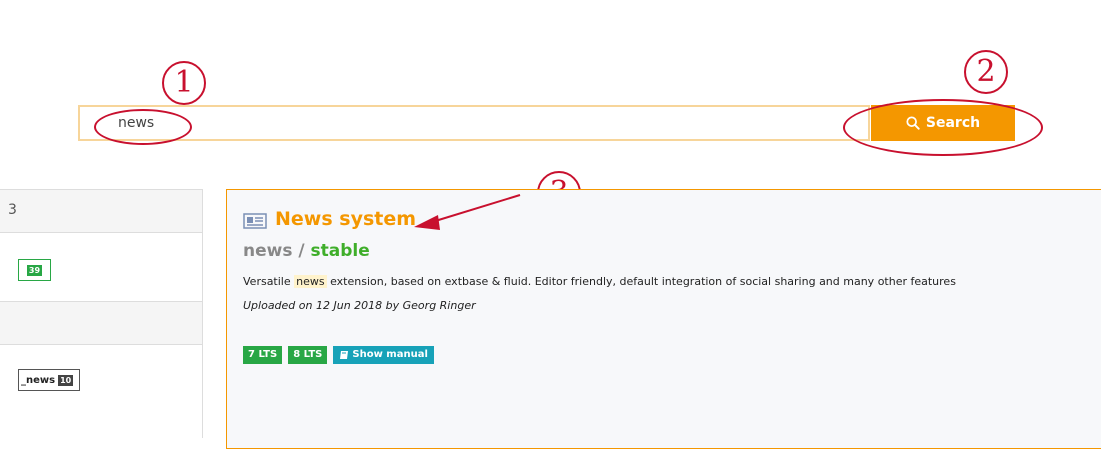  Describe the element at coordinates (474, 123) in the screenshot. I see `search-input` at that location.